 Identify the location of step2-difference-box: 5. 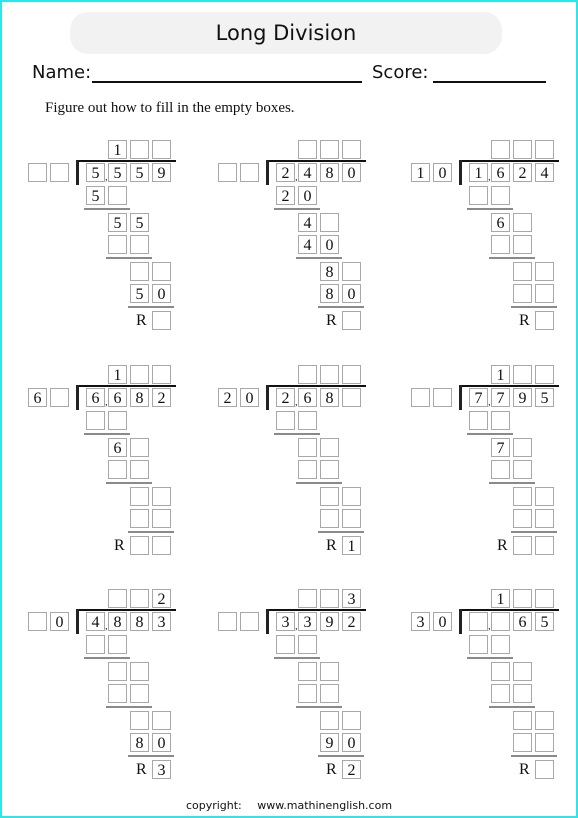
(117, 222).